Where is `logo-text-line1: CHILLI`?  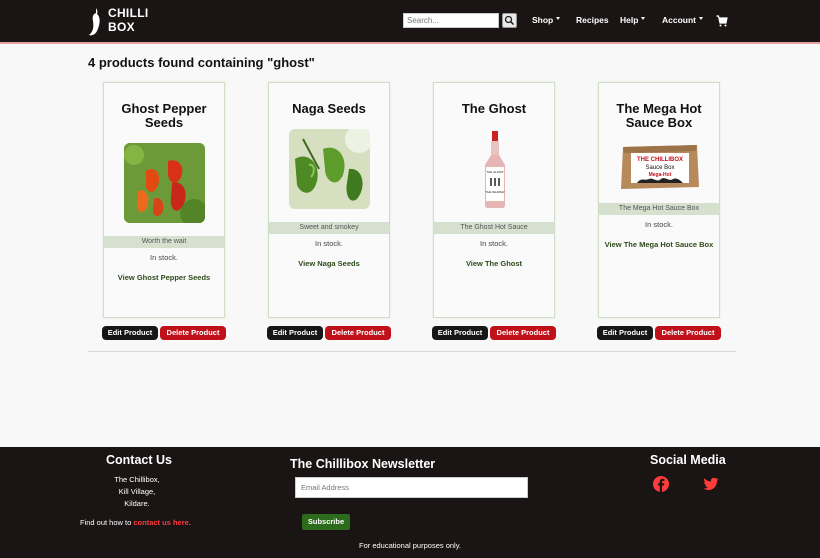
logo-text-line1: CHILLI is located at coordinates (128, 13).